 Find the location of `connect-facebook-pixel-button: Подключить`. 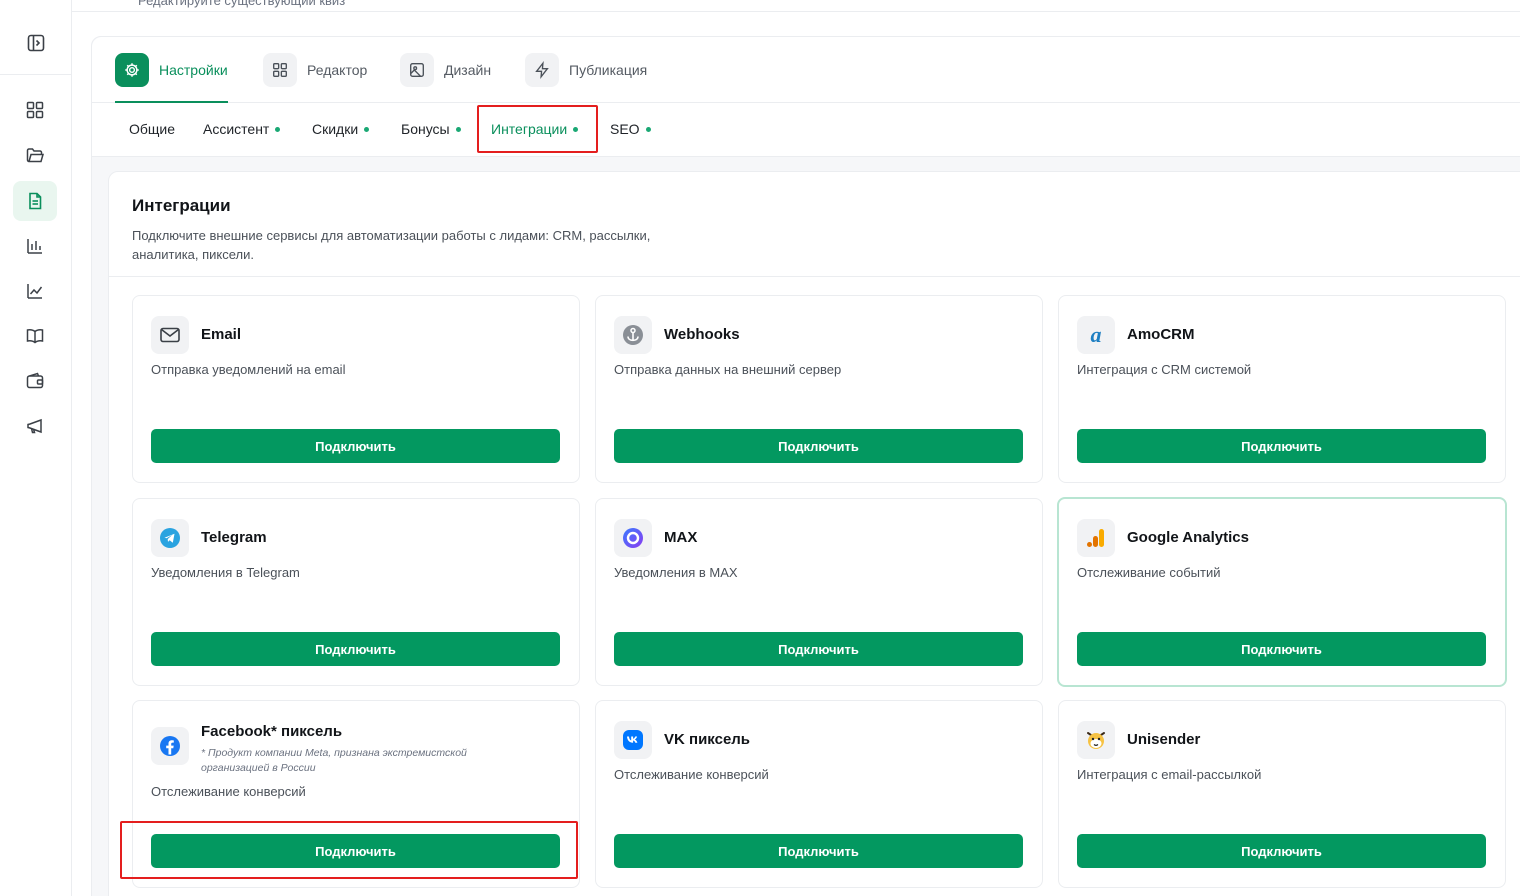

connect-facebook-pixel-button: Подключить is located at coordinates (355, 851).